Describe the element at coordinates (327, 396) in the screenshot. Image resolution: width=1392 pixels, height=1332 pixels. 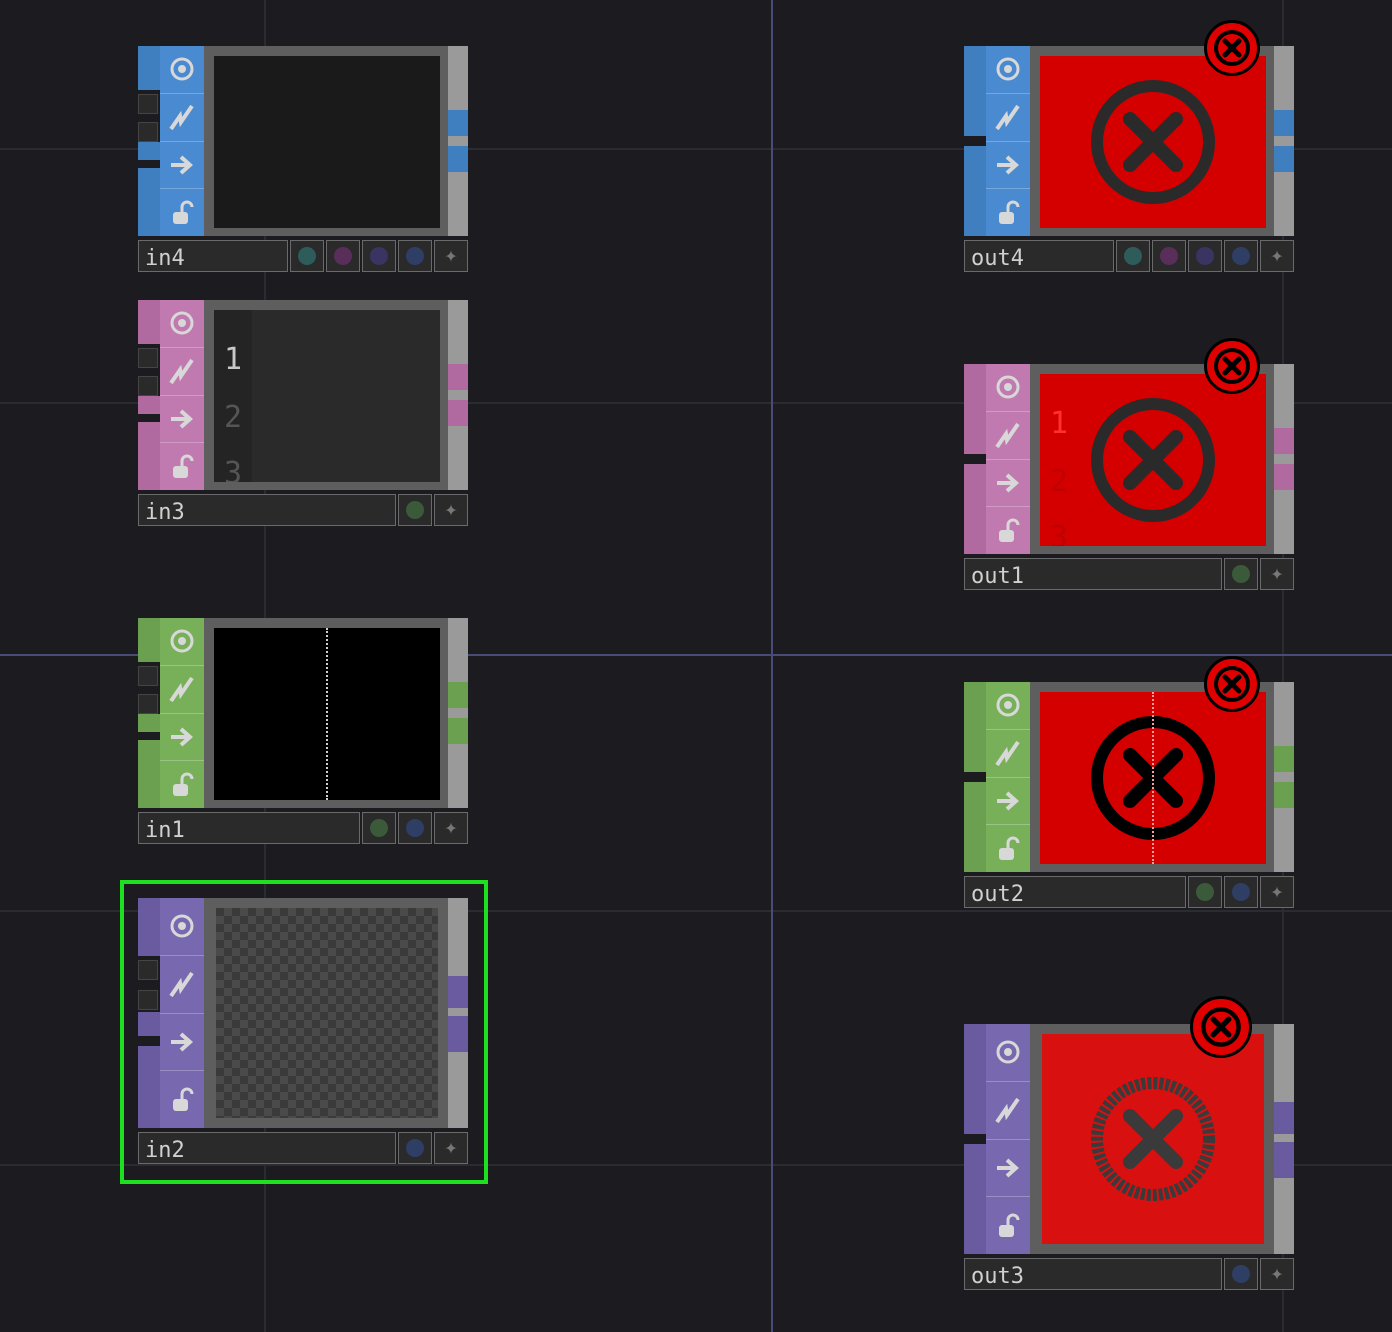
I see `node-viewer: 1 2 3` at that location.